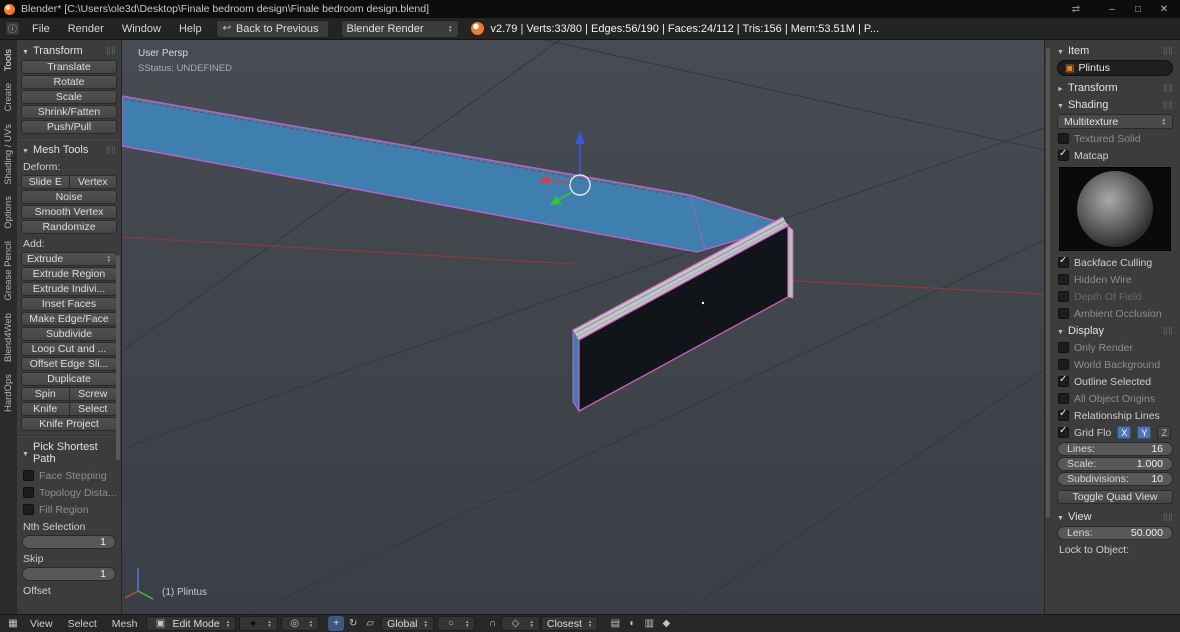 Image resolution: width=1180 pixels, height=632 pixels. Describe the element at coordinates (1048, 283) in the screenshot. I see `properties-scrollbar` at that location.